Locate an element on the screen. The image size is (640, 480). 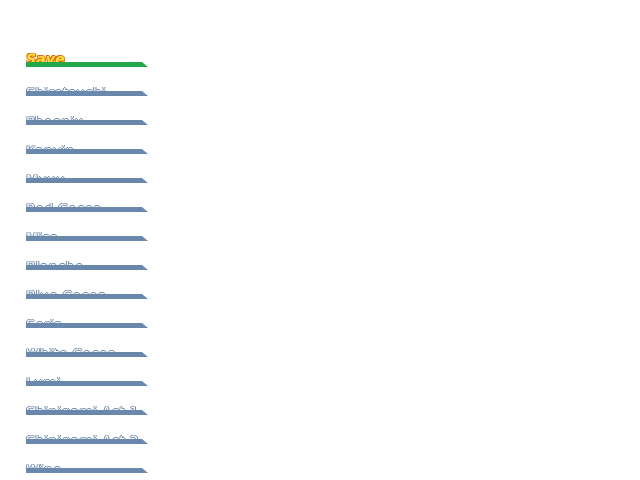
menu-item-lumi: Lumi is located at coordinates (87, 371).